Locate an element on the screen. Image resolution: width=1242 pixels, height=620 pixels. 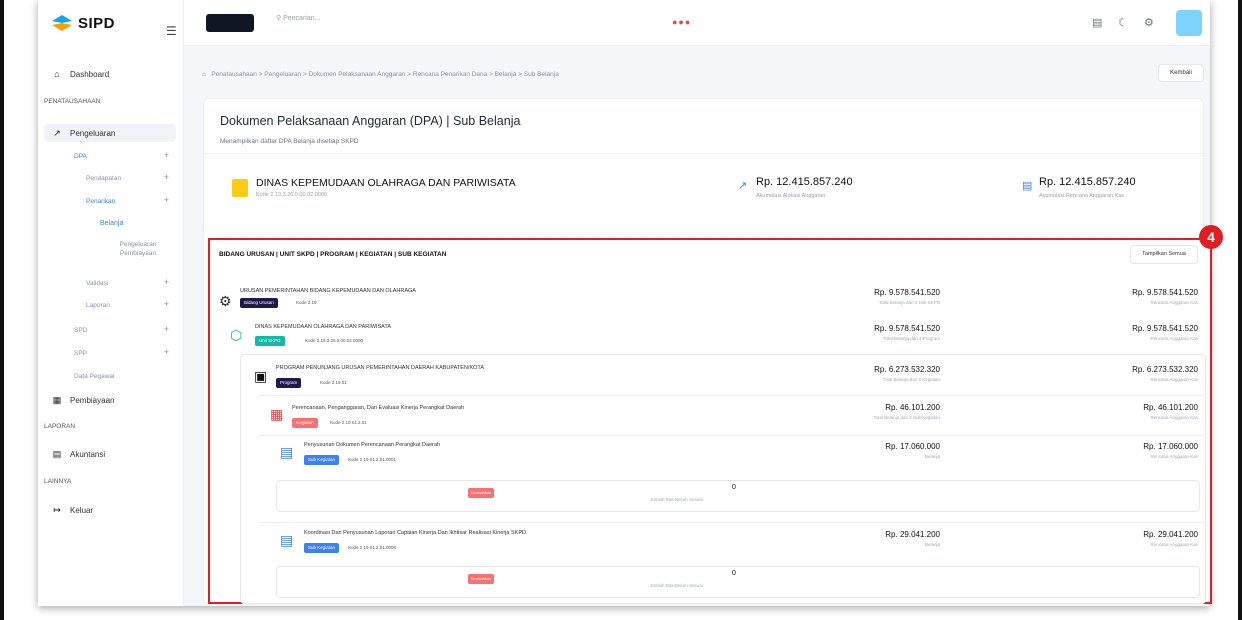
row-tag: Sub Kegiatan is located at coordinates (322, 548).